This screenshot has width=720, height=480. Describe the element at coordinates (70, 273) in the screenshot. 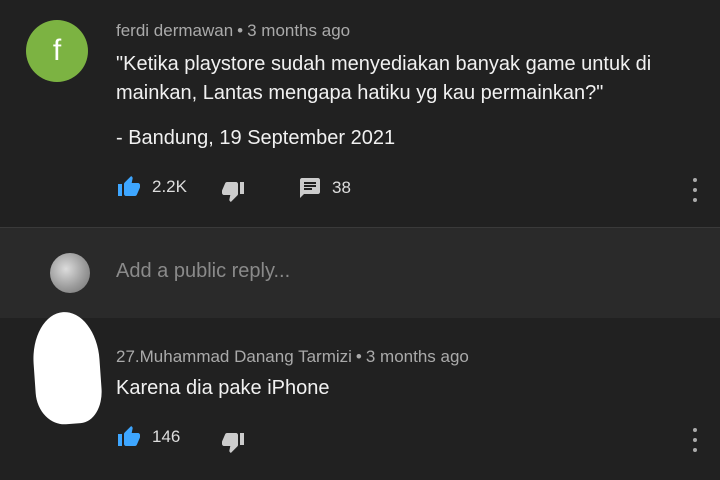

I see `user-avatar` at that location.